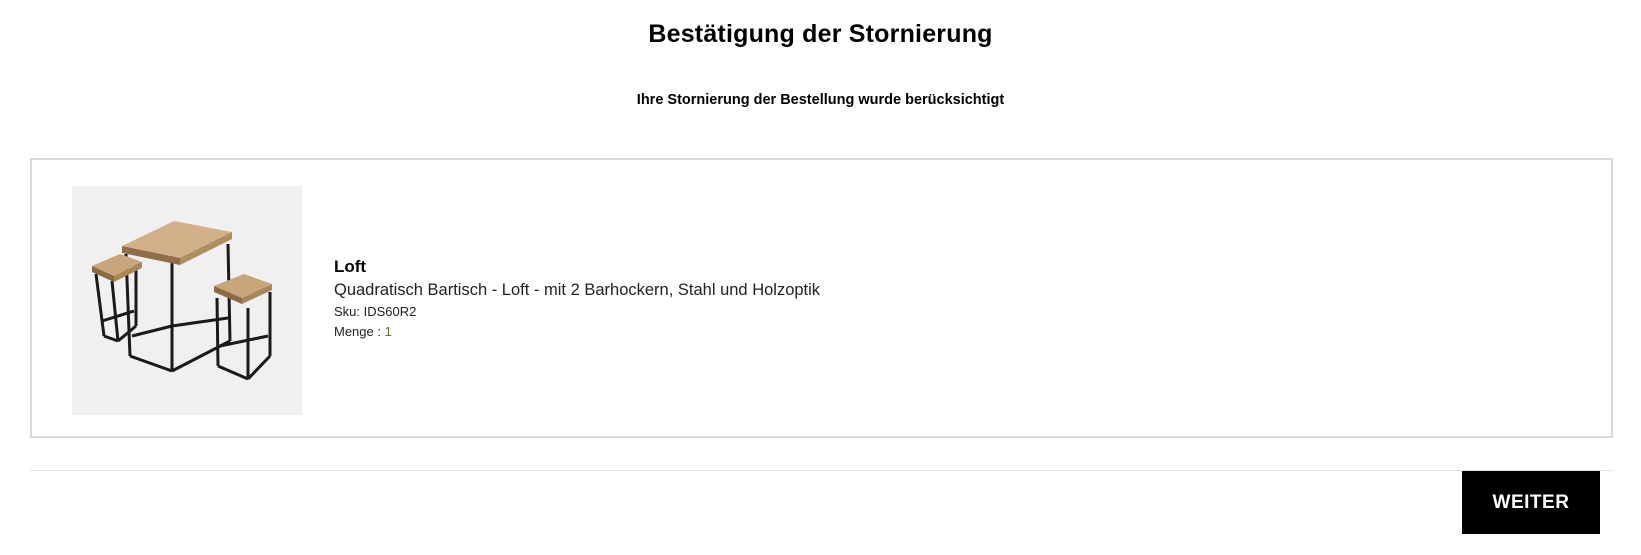  I want to click on product-sku: Sku: IDS60R2, so click(577, 312).